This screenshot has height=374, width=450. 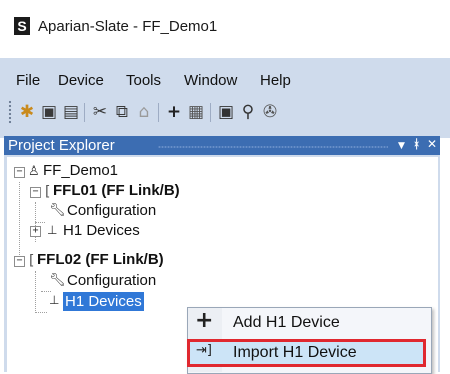 I want to click on panel-header-grip, so click(x=273, y=147).